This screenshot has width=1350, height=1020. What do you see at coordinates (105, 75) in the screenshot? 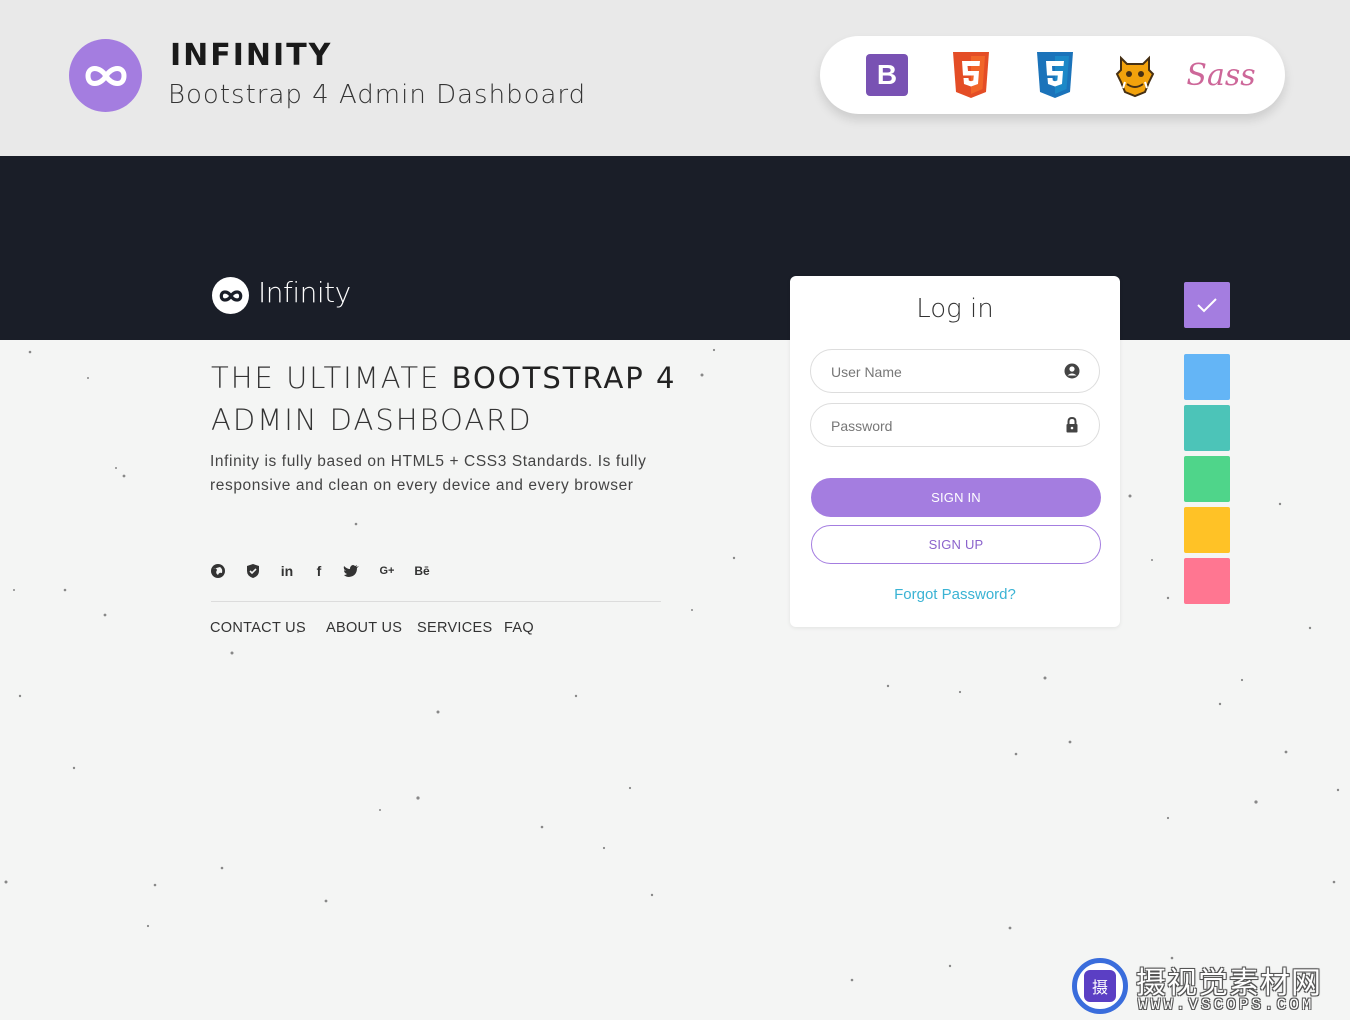
I see `infinity-logo-icon` at bounding box center [105, 75].